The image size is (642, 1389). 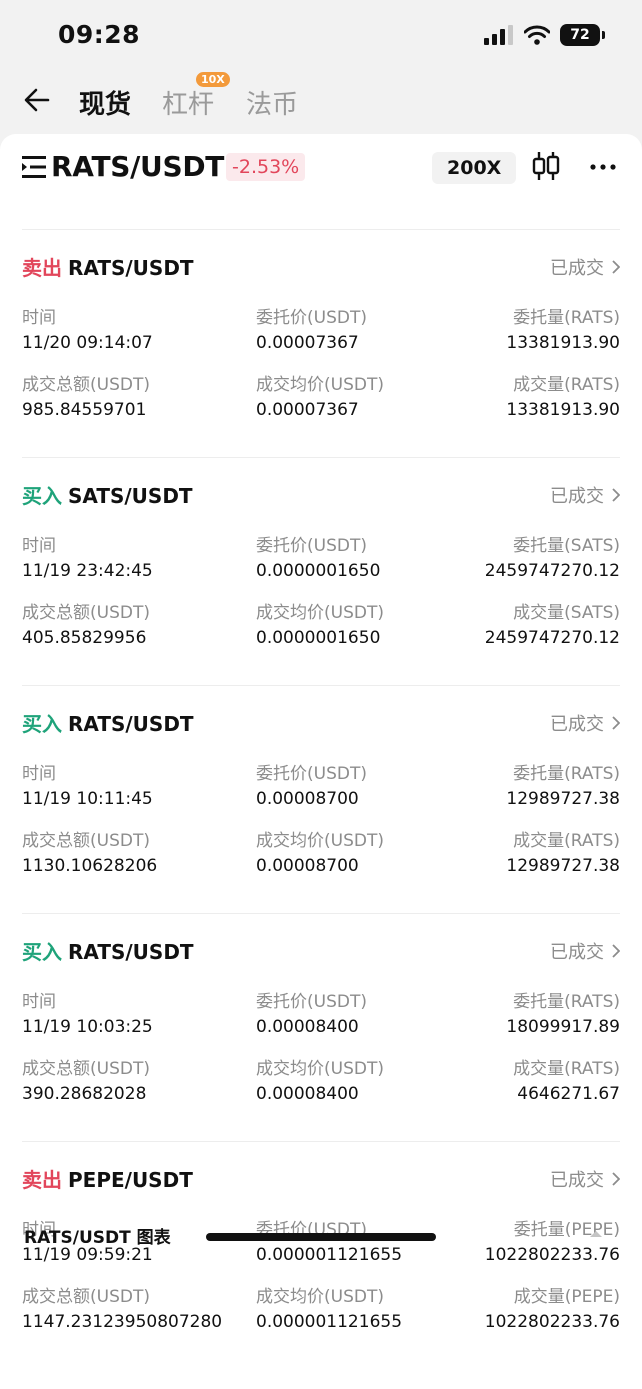 I want to click on value-order-amount: 13381913.90, so click(x=563, y=343).